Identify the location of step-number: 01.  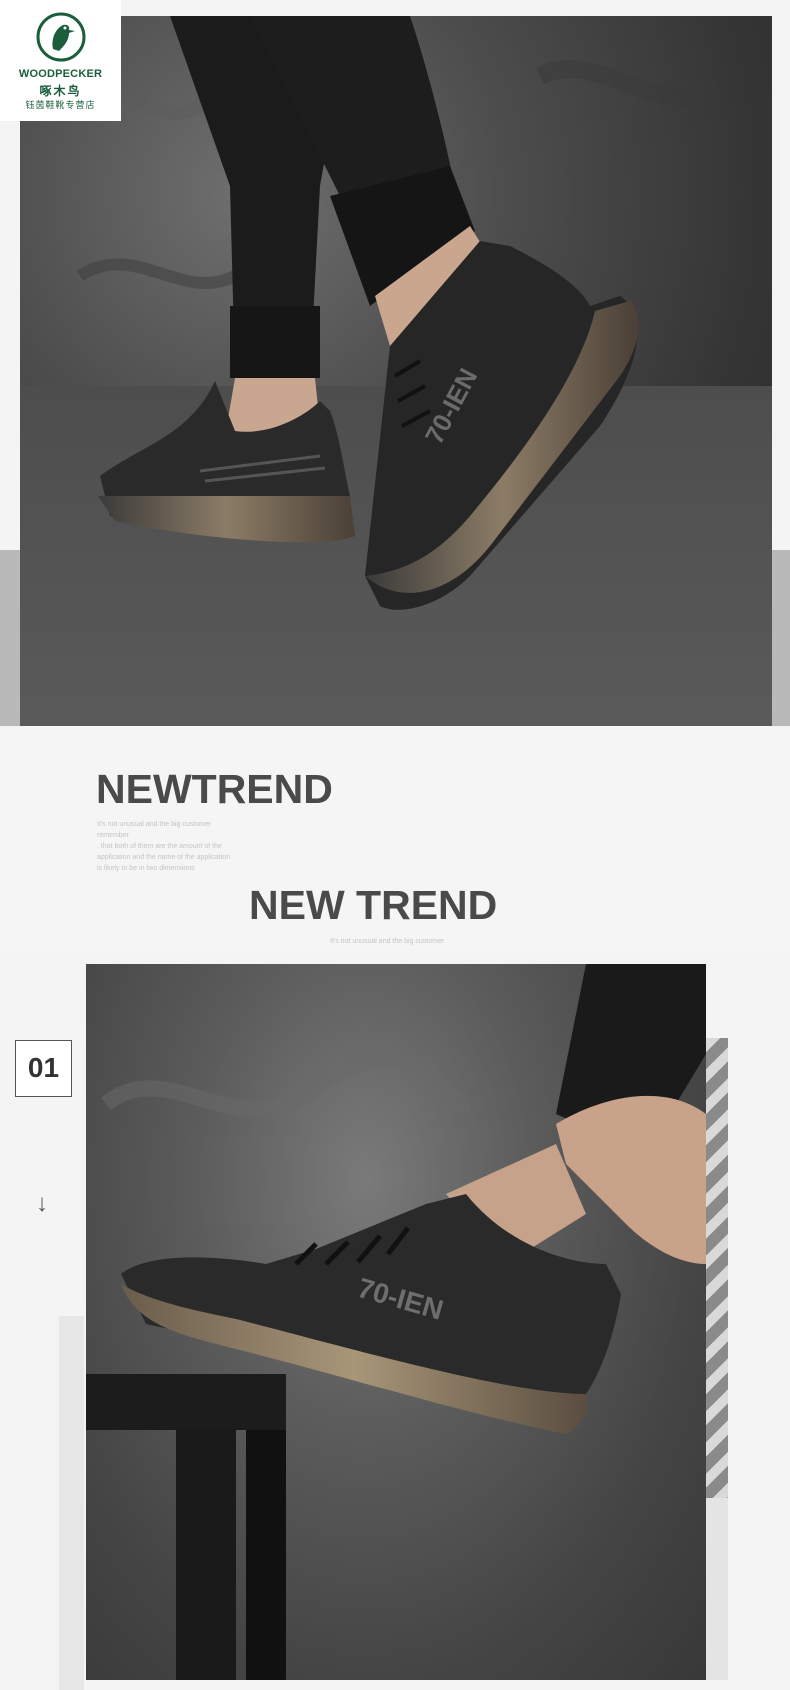
(43, 1067).